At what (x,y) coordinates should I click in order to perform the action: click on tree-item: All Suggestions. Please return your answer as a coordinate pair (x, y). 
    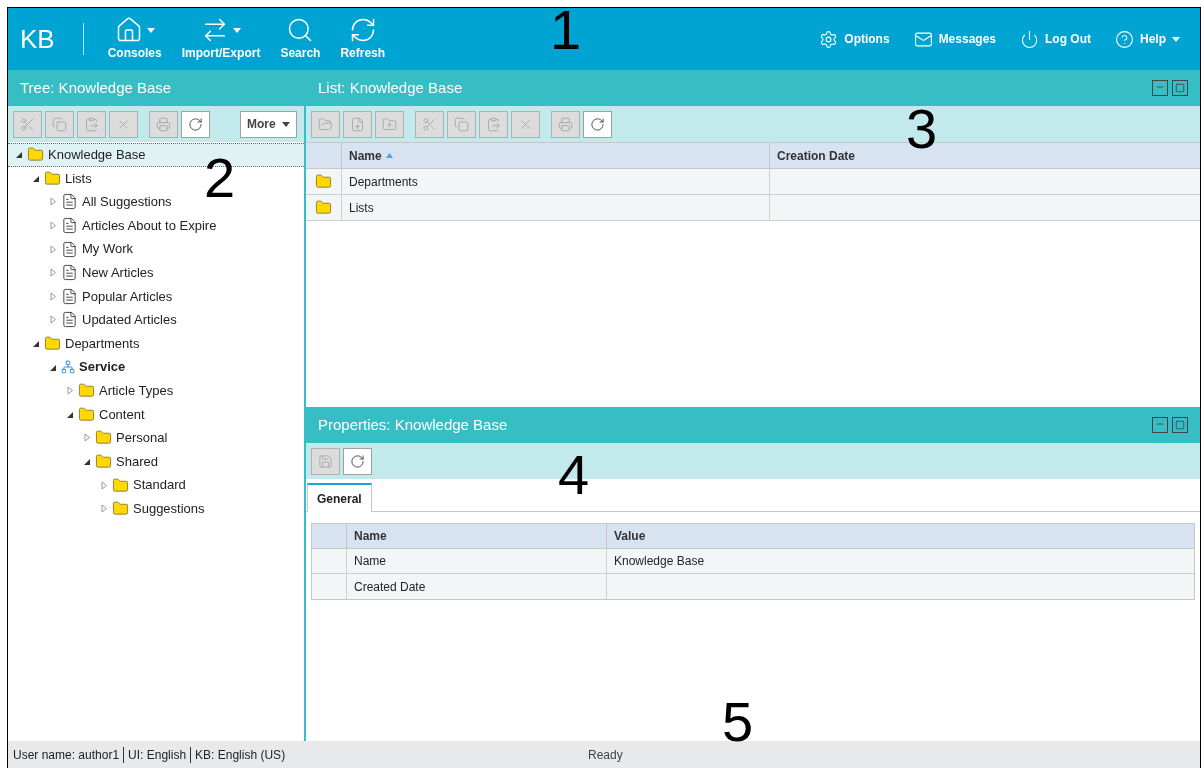
    Looking at the image, I should click on (111, 202).